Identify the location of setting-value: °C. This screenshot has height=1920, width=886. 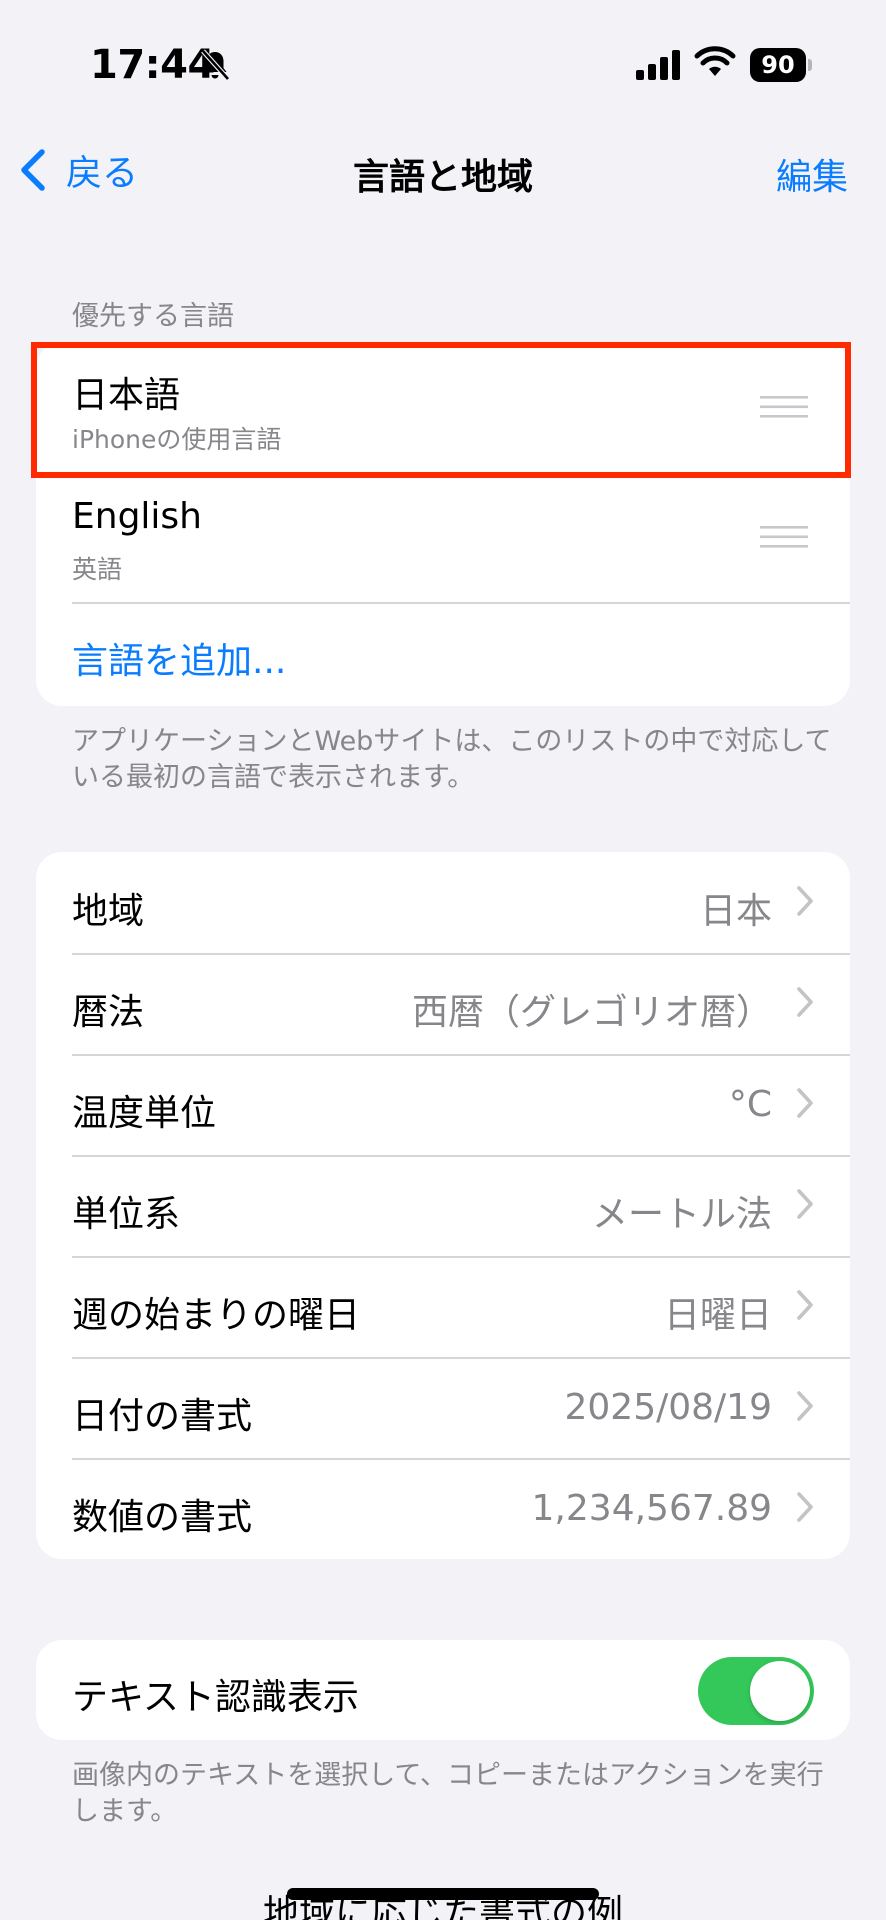
(750, 1104).